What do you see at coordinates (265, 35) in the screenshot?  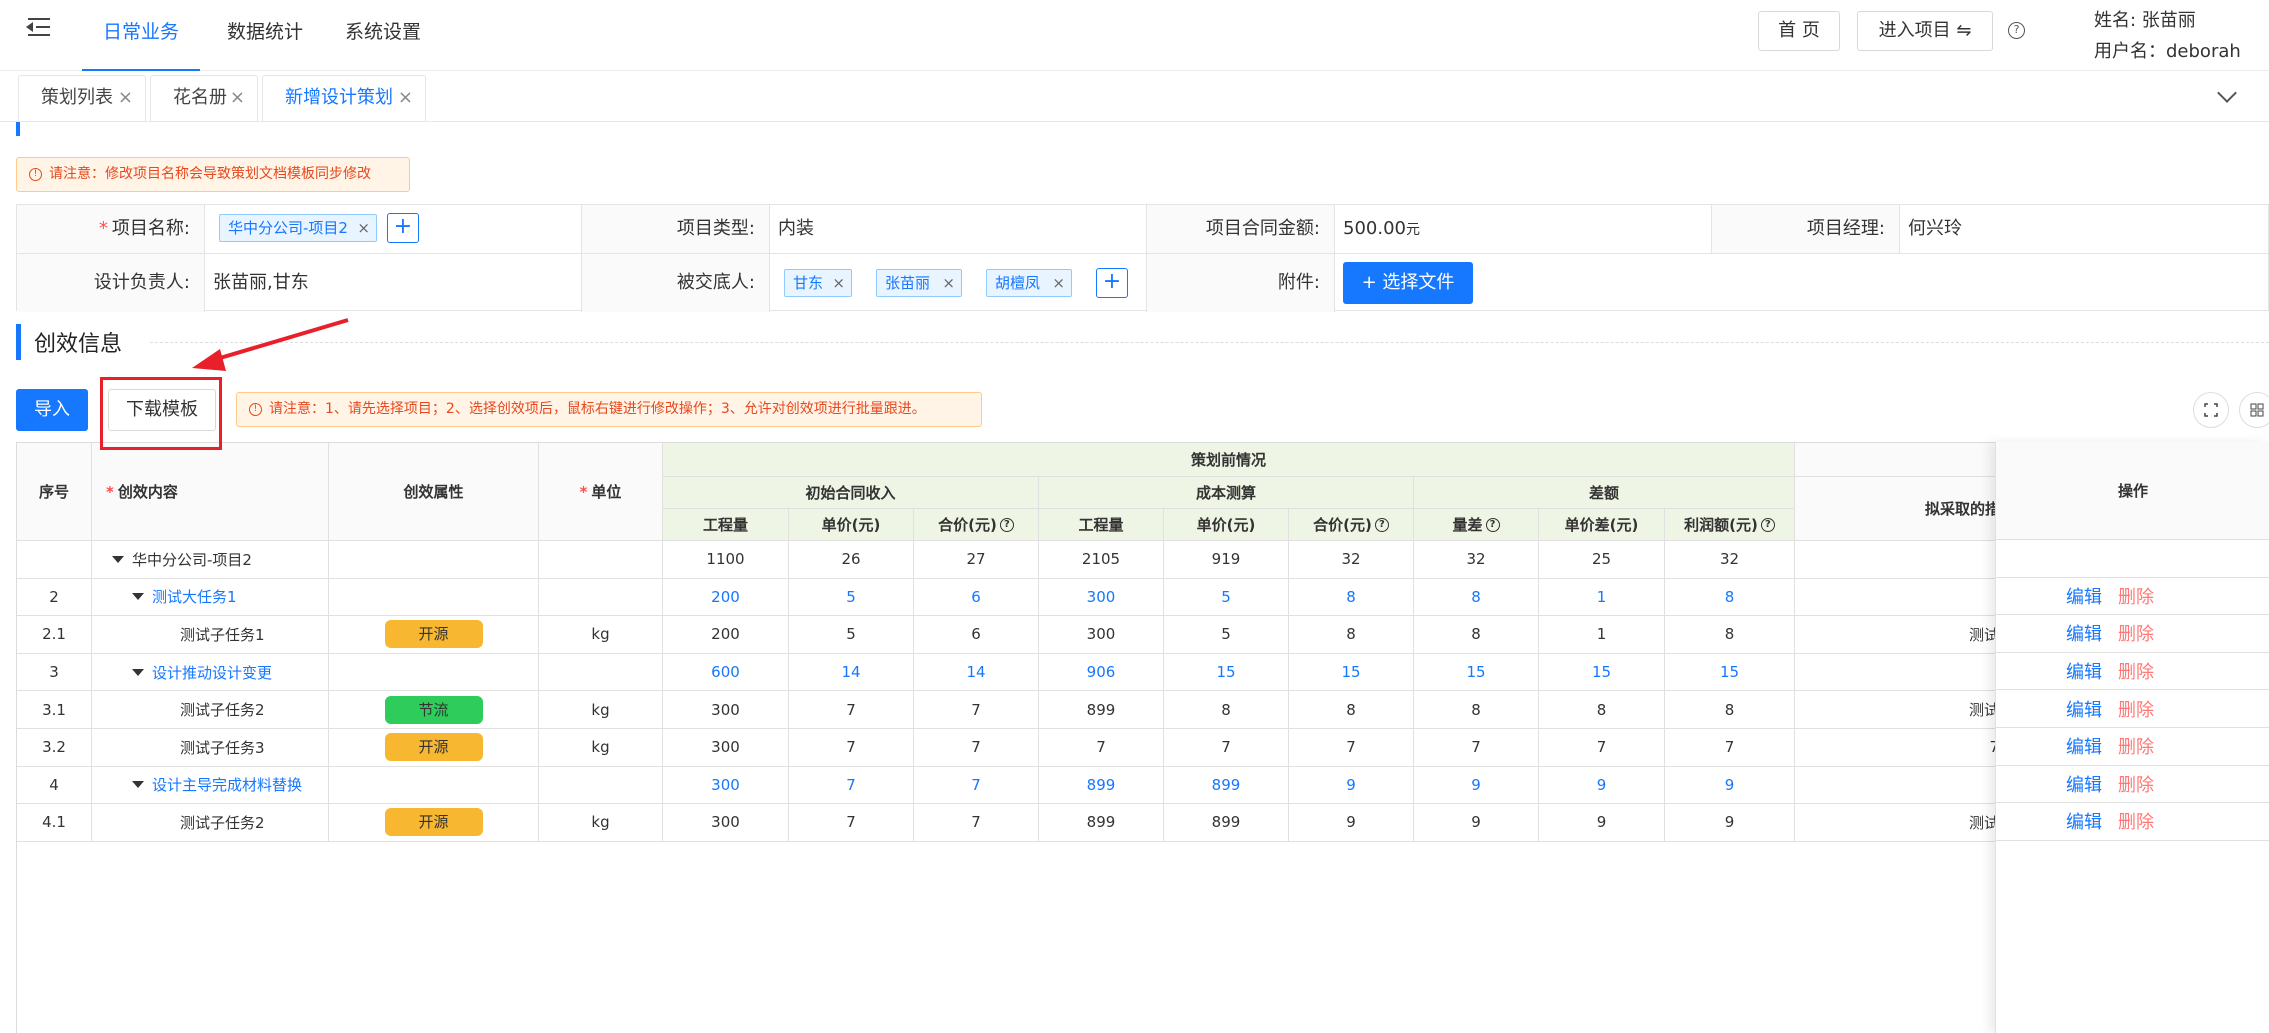 I see `nav-tab-statistics: 数据统计` at bounding box center [265, 35].